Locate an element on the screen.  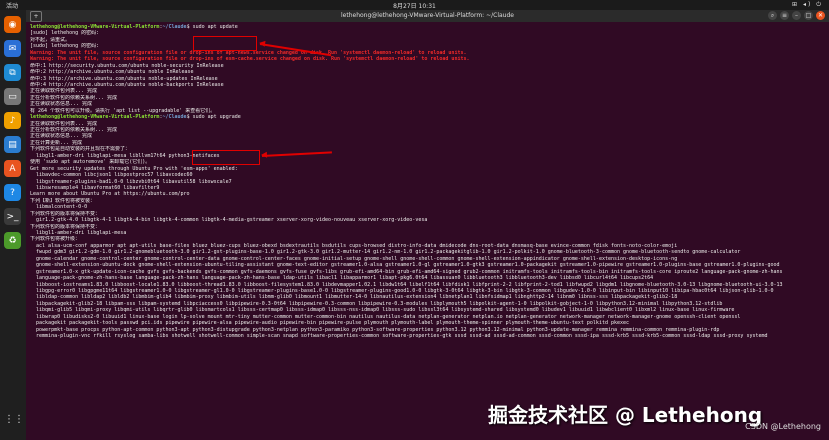
clock: 8月27日 10:31 is located at coordinates (414, 5).